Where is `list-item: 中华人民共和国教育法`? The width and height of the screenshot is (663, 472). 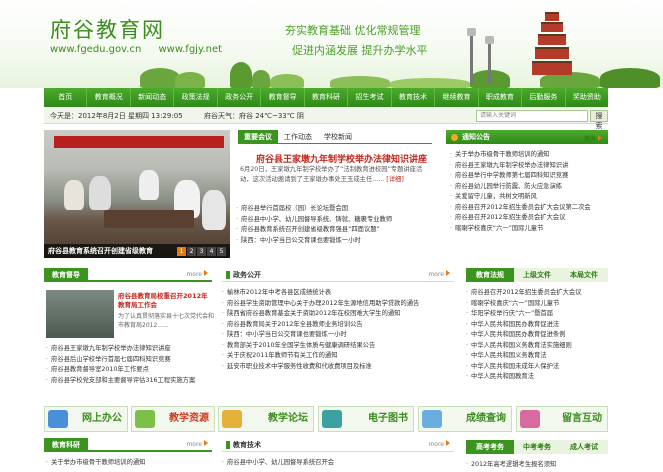
list-item: 中华人民共和国教育法 is located at coordinates (537, 377).